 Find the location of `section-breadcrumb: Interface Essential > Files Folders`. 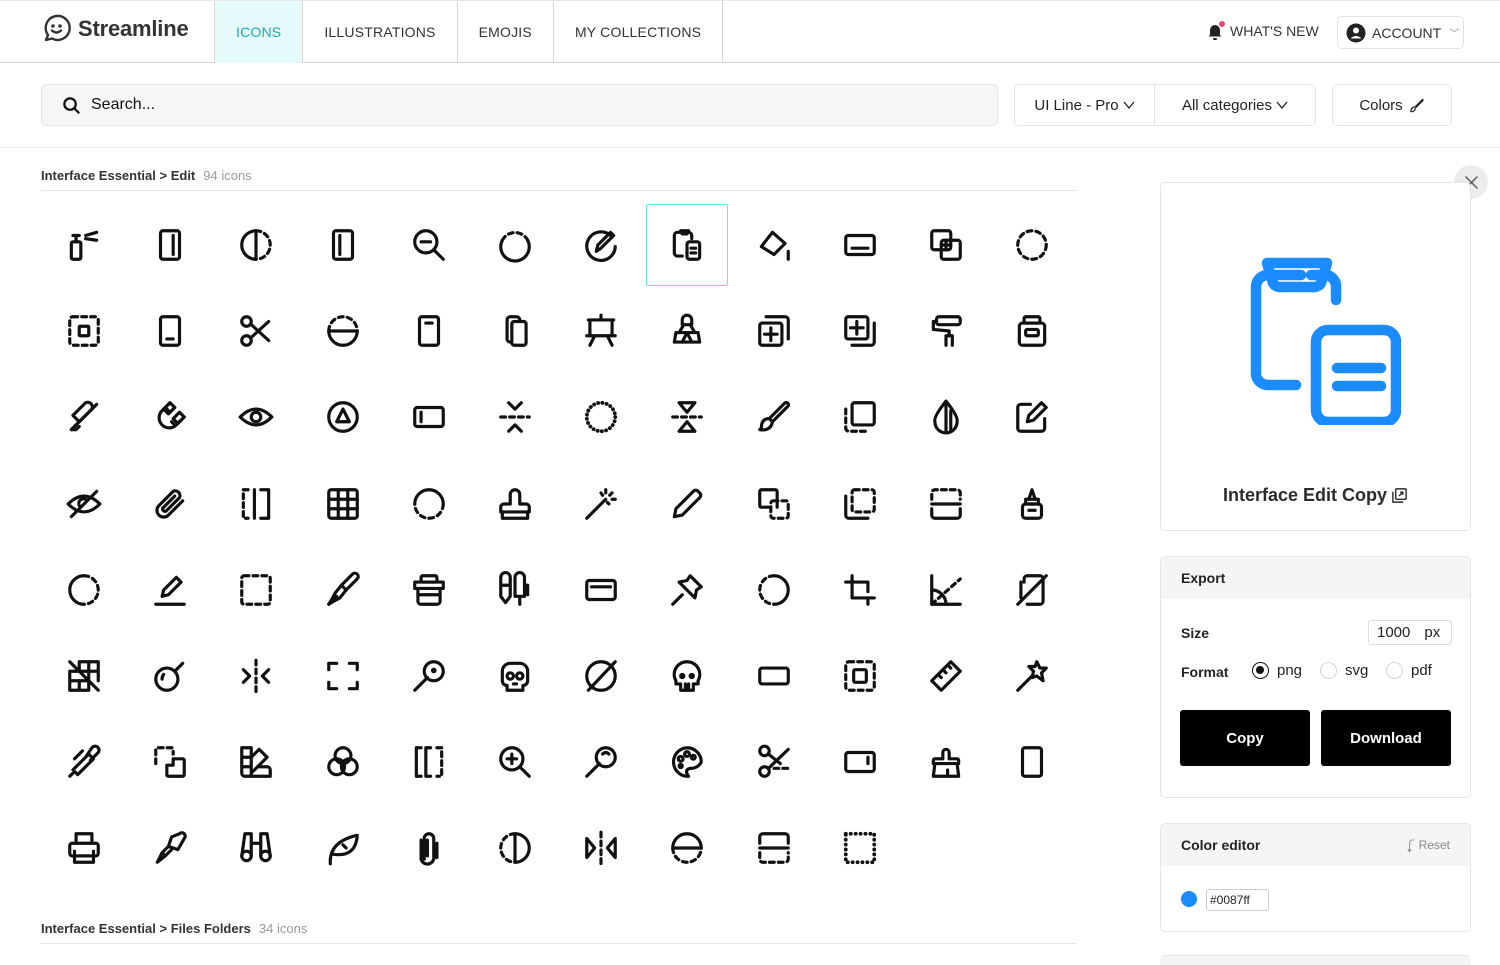

section-breadcrumb: Interface Essential > Files Folders is located at coordinates (146, 928).